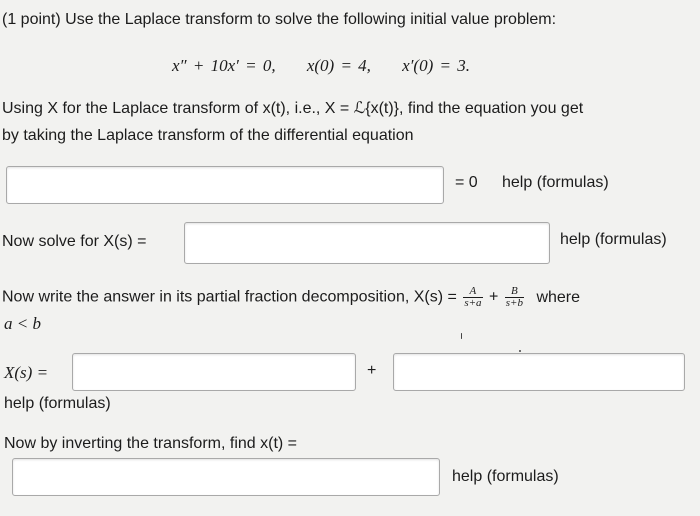 This screenshot has height=516, width=700. I want to click on fraction-a-denominator: s+a, so click(473, 303).